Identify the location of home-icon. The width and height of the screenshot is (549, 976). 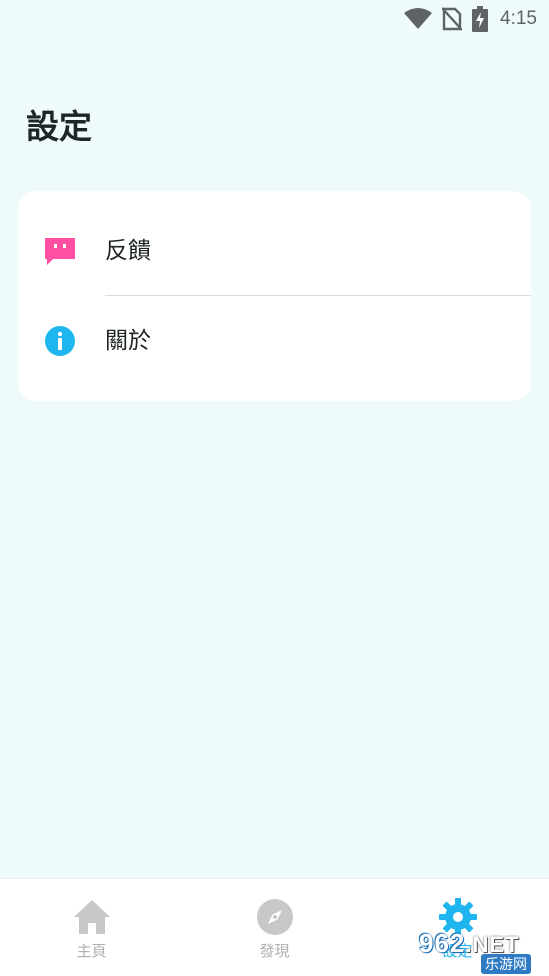
(91, 917).